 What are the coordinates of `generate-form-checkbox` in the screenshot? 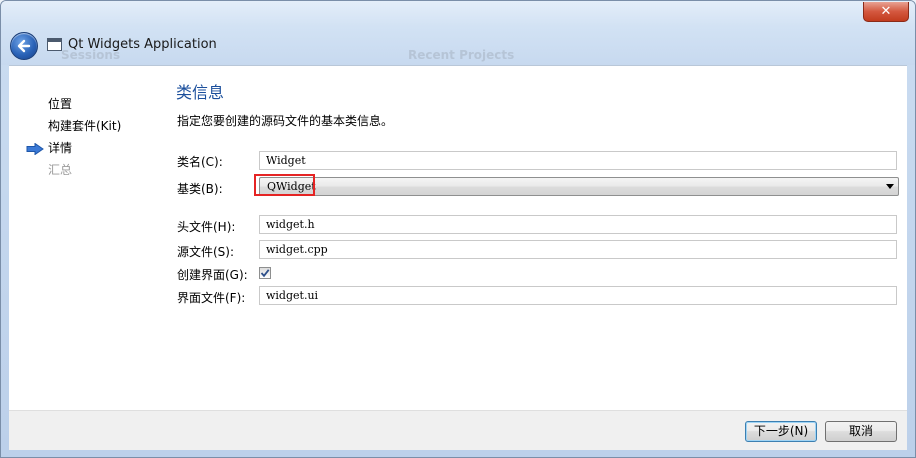 It's located at (265, 273).